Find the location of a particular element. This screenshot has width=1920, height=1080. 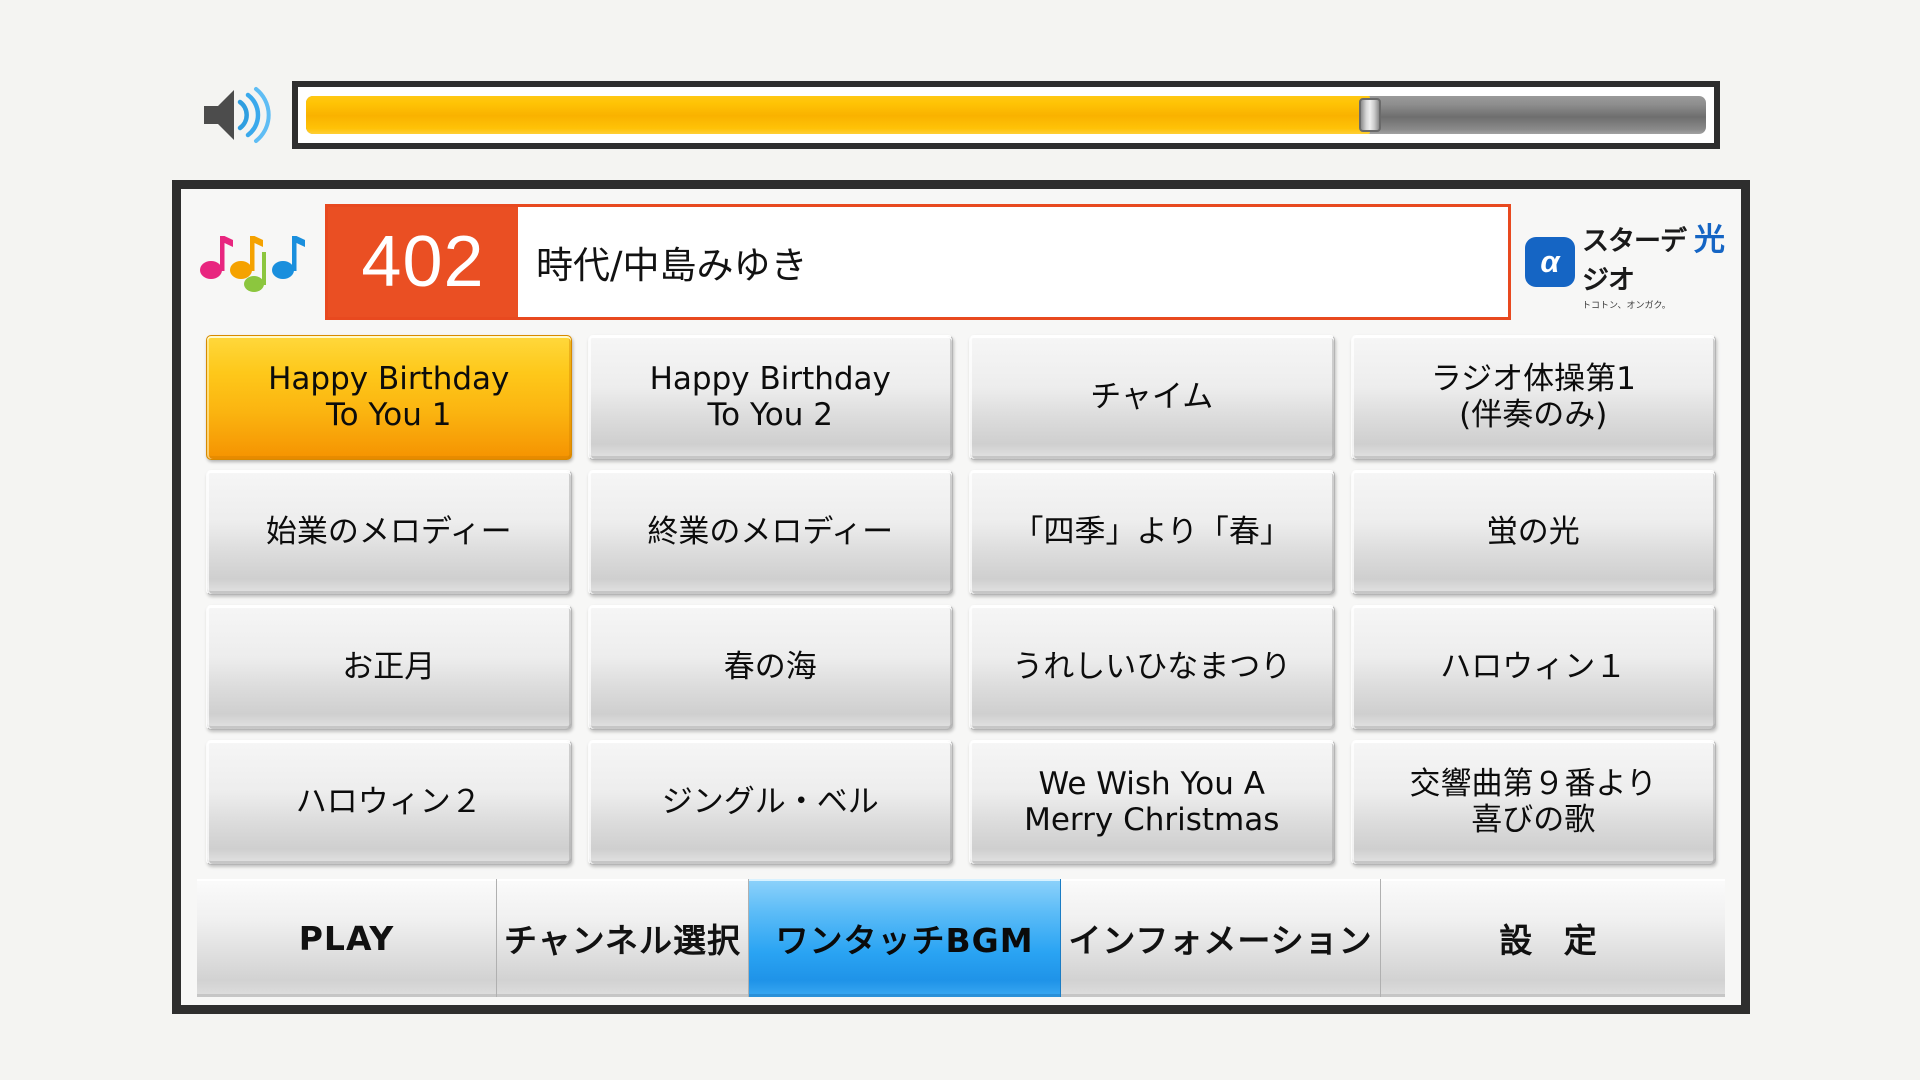

bgm-button-label: 春の海 is located at coordinates (770, 667).